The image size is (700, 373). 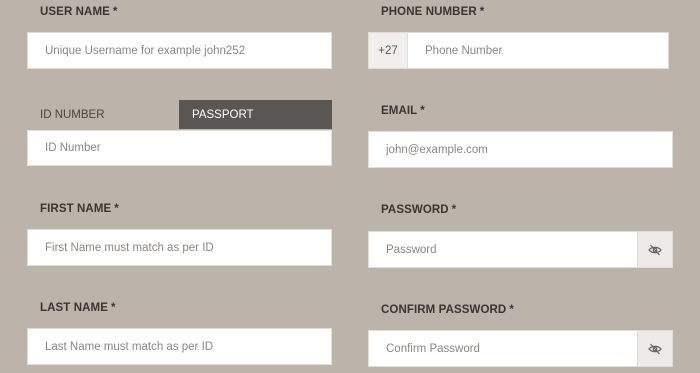 I want to click on last-name-label: LAST NAME *, so click(x=78, y=308).